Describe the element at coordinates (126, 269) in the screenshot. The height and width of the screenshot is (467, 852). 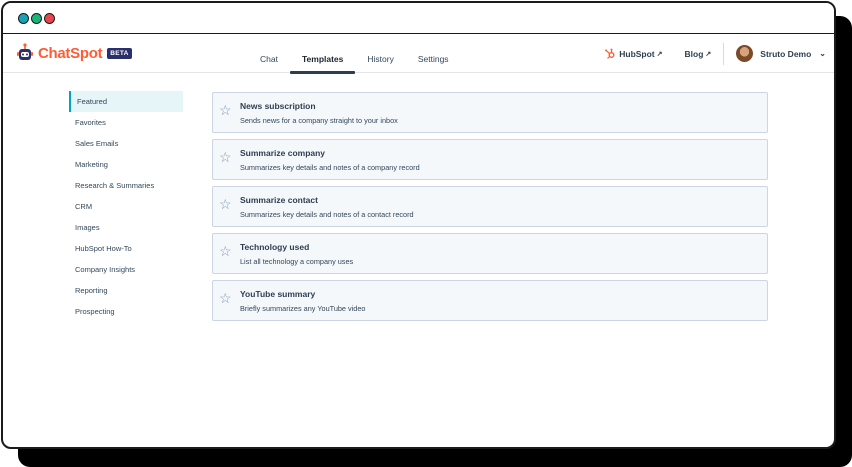
I see `sidebar-item-company-insights: Company Insights` at that location.